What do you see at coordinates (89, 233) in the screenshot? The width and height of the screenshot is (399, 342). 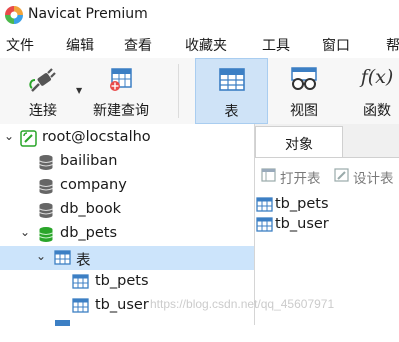 I see `database-name: db_pets` at bounding box center [89, 233].